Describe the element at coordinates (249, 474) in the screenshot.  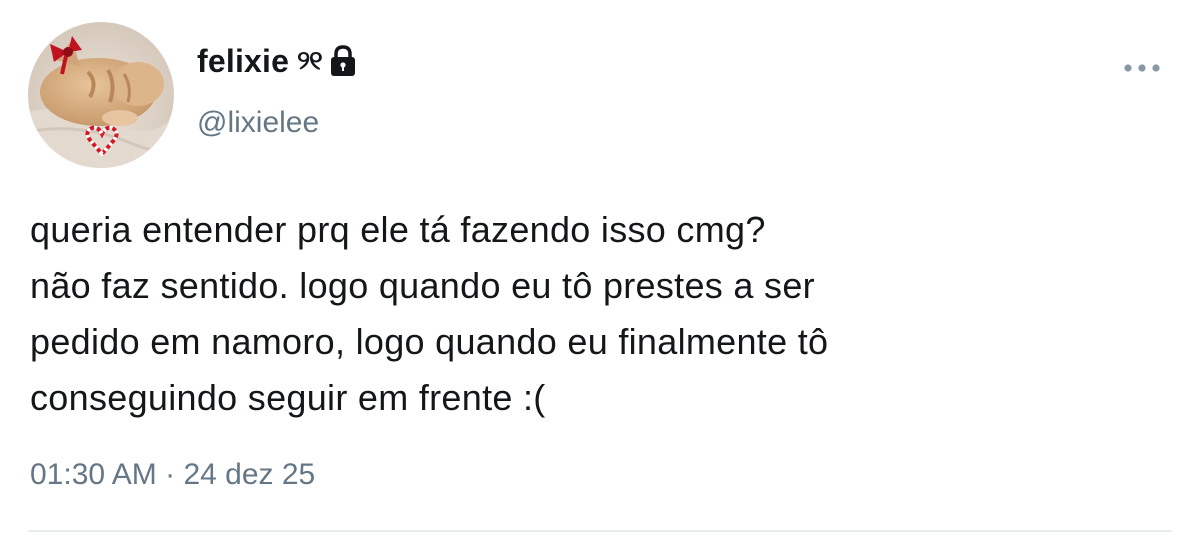
I see `tweet-date: 24 dez 25` at that location.